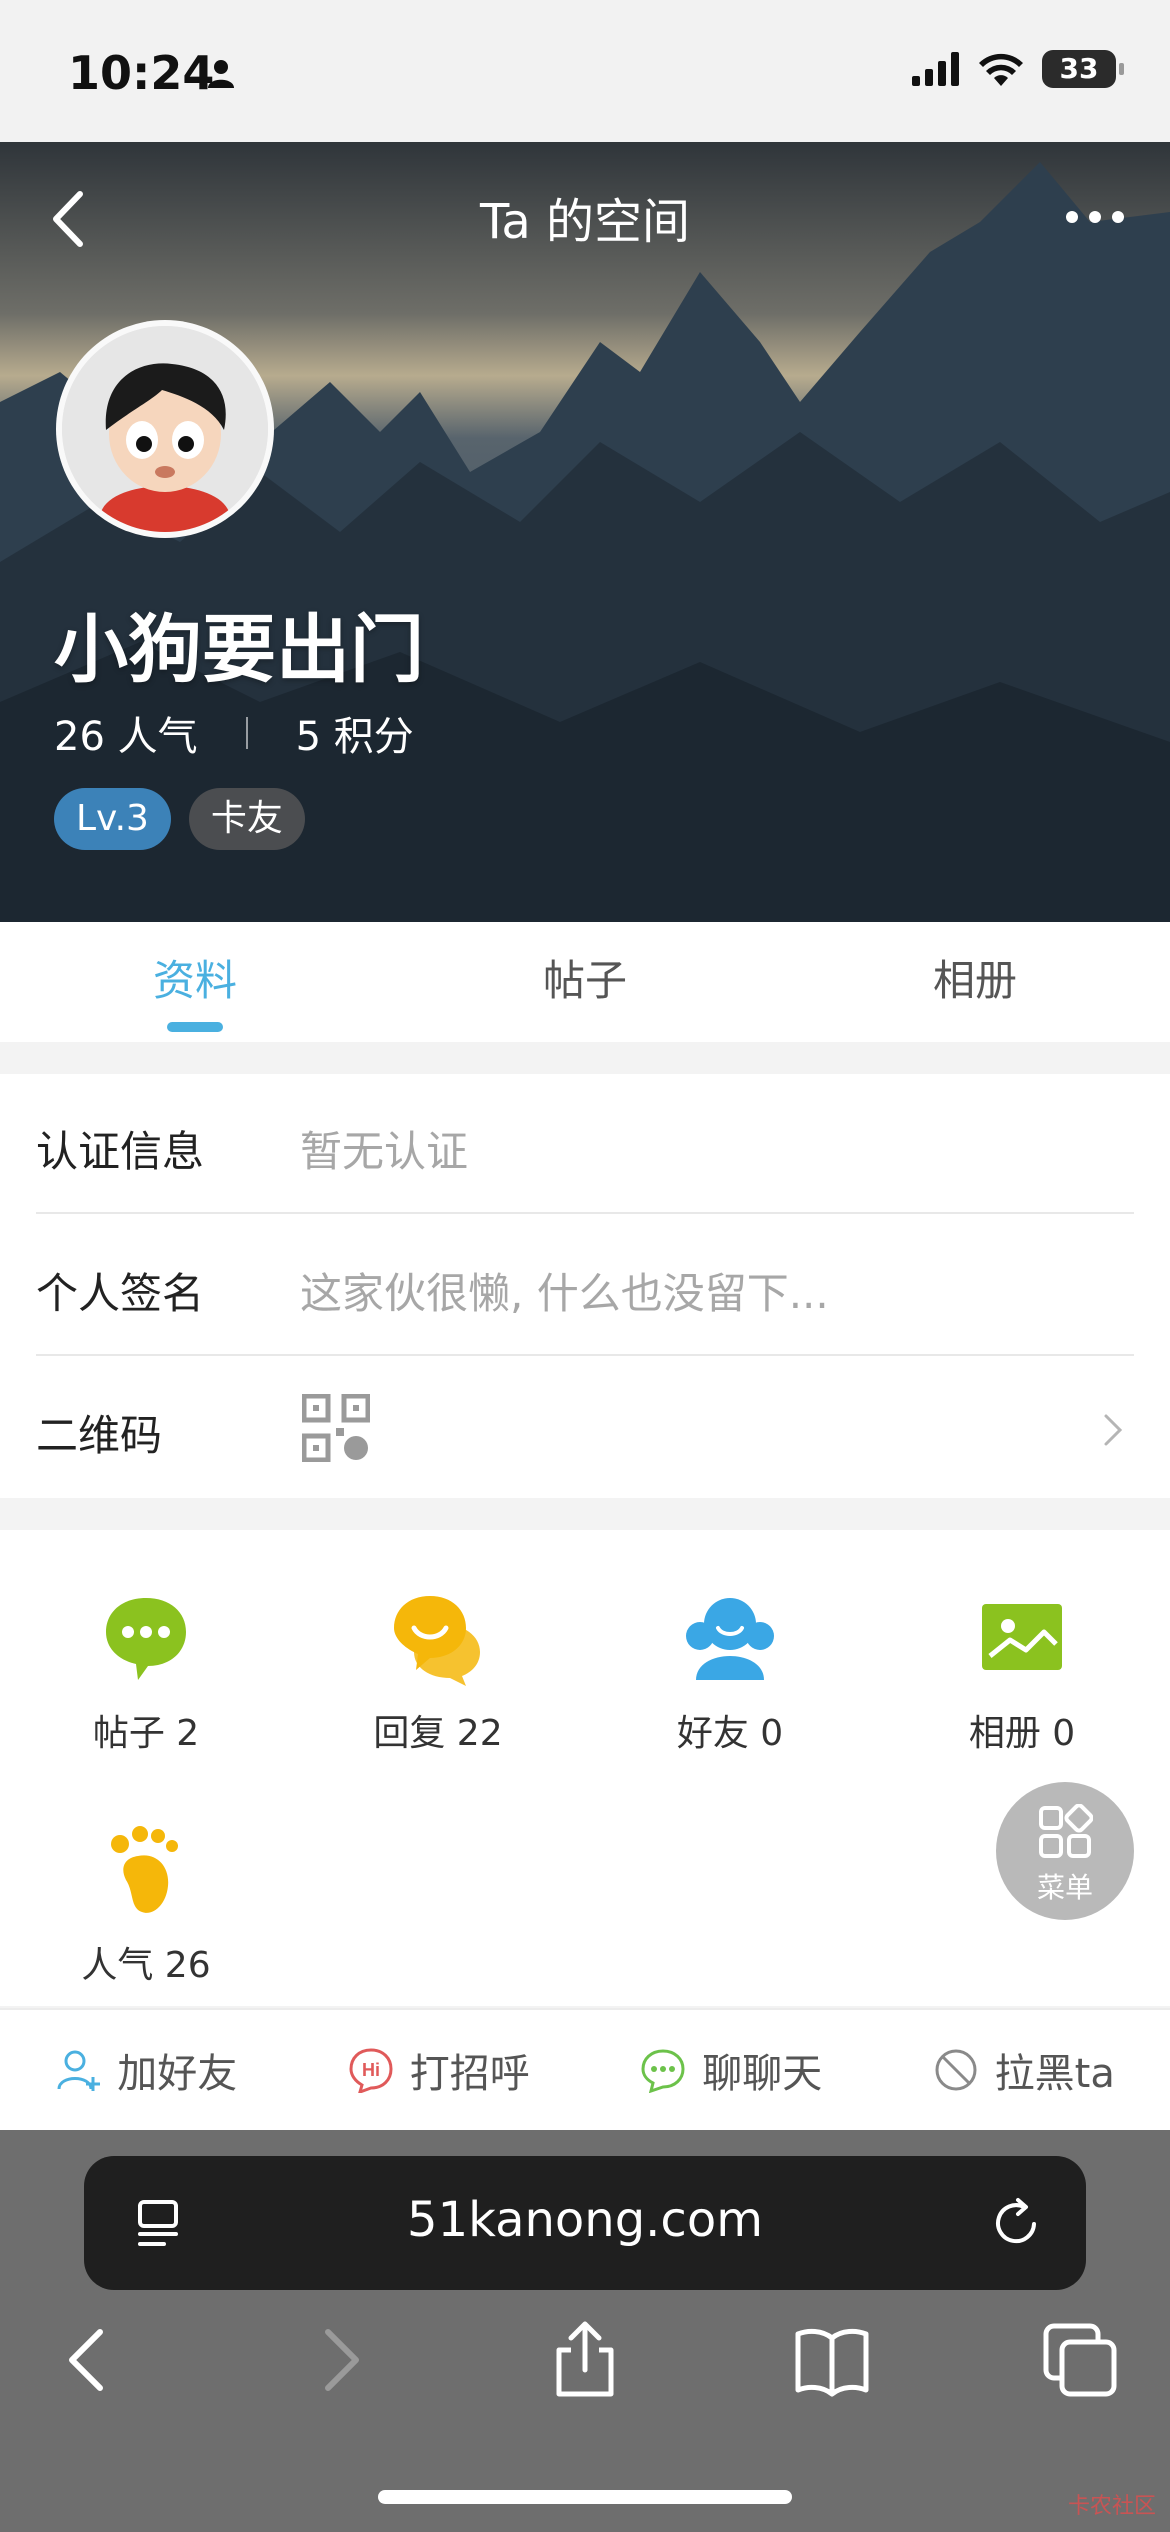 Image resolution: width=1170 pixels, height=2532 pixels. I want to click on friends-icon, so click(730, 1639).